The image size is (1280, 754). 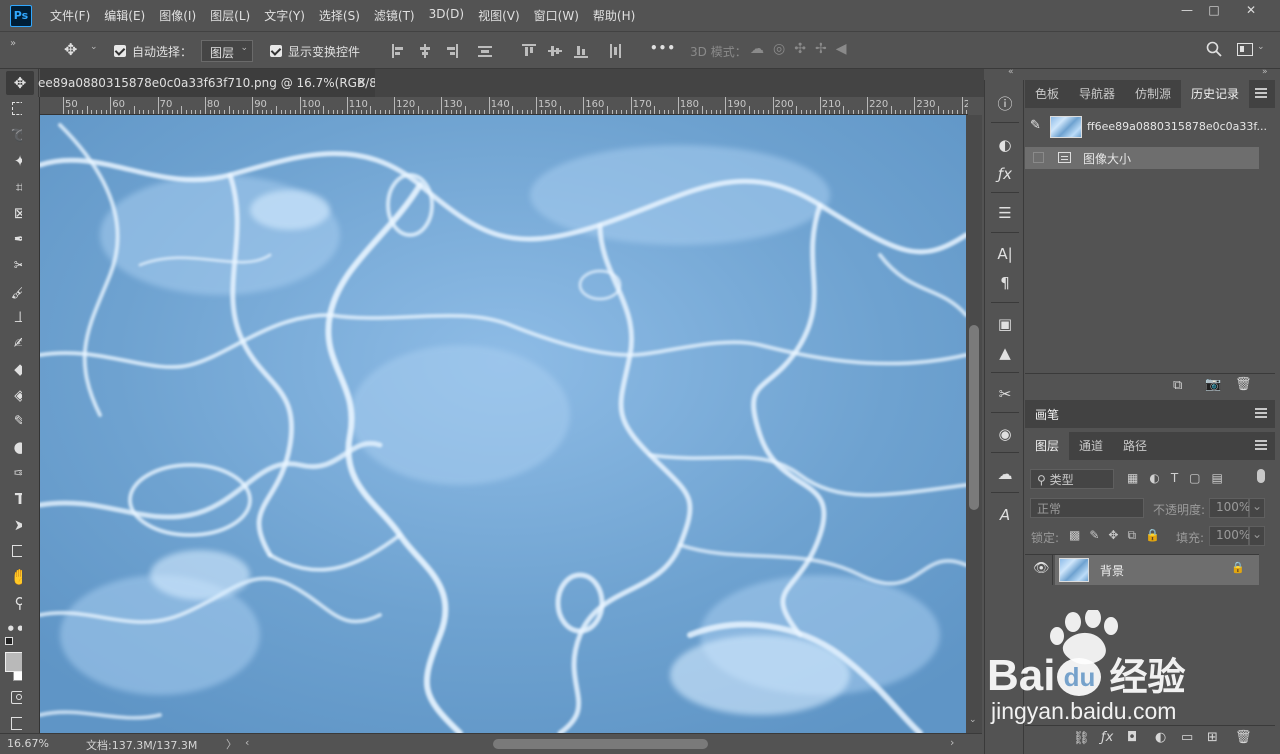 What do you see at coordinates (1265, 72) in the screenshot?
I see `collapse-panels-icon: »` at bounding box center [1265, 72].